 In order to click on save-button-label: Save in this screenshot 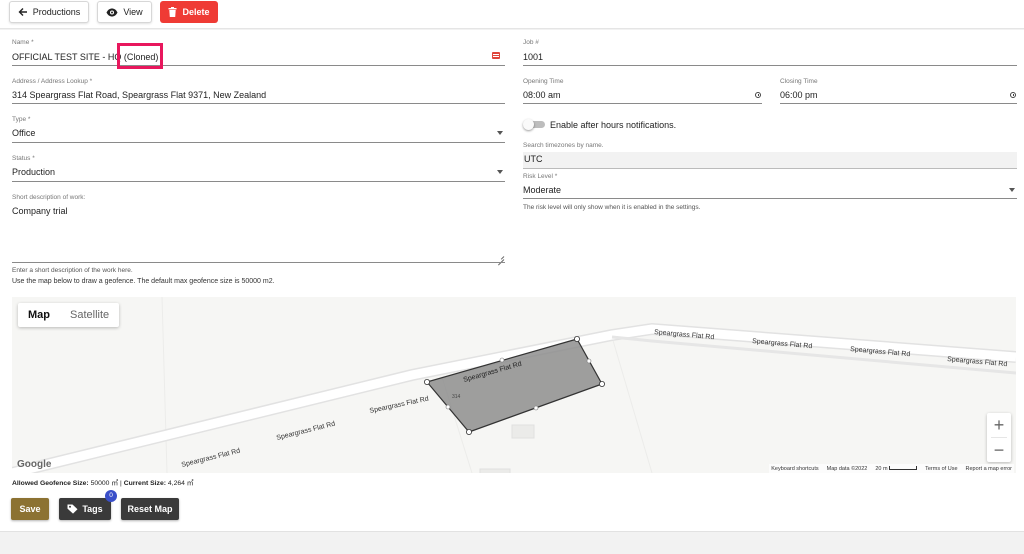, I will do `click(30, 509)`.